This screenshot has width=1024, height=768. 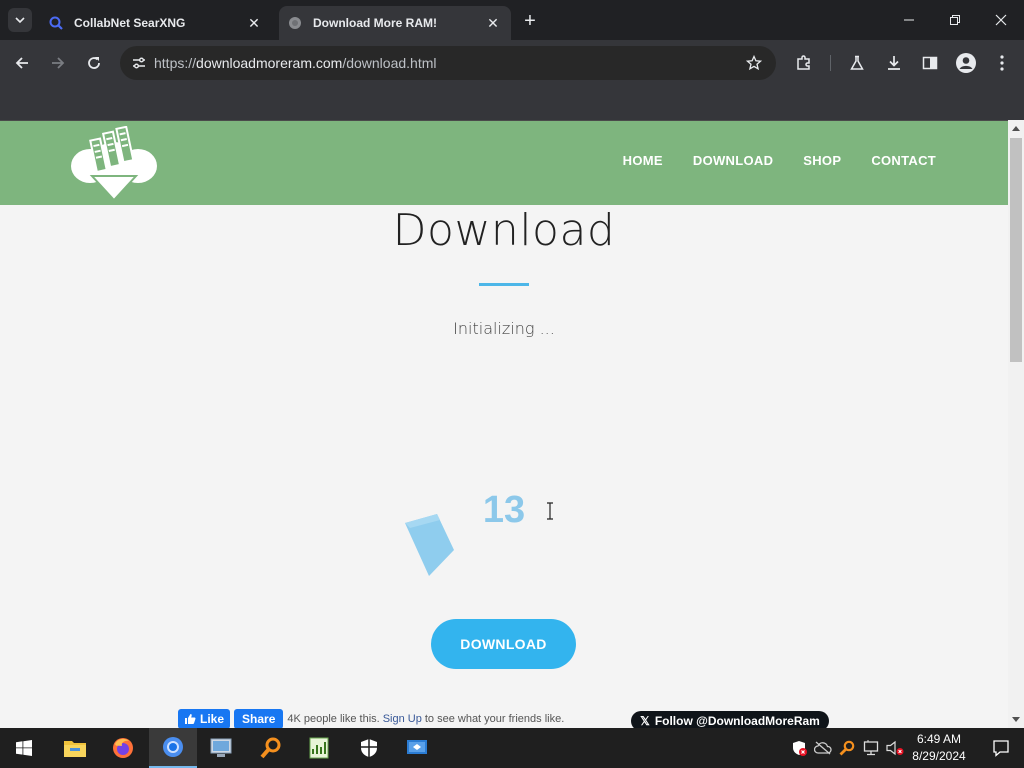 I want to click on close-icon, so click(x=1001, y=20).